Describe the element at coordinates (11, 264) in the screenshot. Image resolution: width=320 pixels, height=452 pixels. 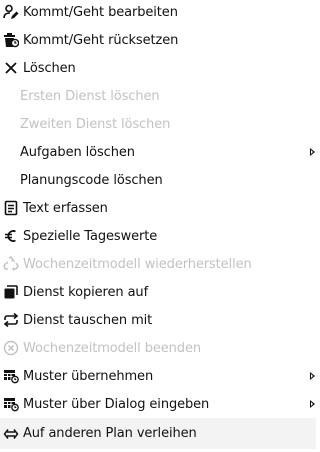
I see `recycle-icon` at that location.